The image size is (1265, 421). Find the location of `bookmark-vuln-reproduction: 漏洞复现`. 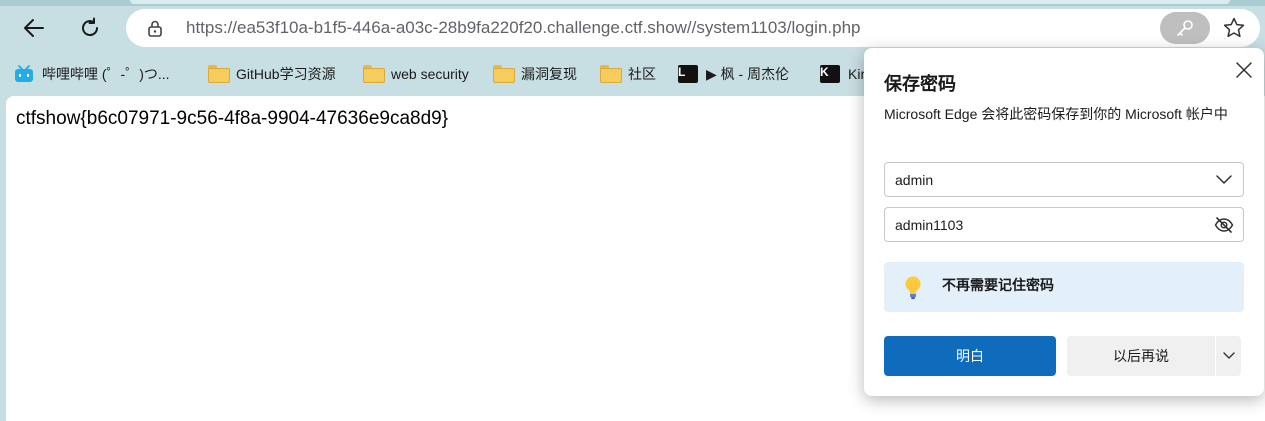

bookmark-vuln-reproduction: 漏洞复现 is located at coordinates (535, 74).